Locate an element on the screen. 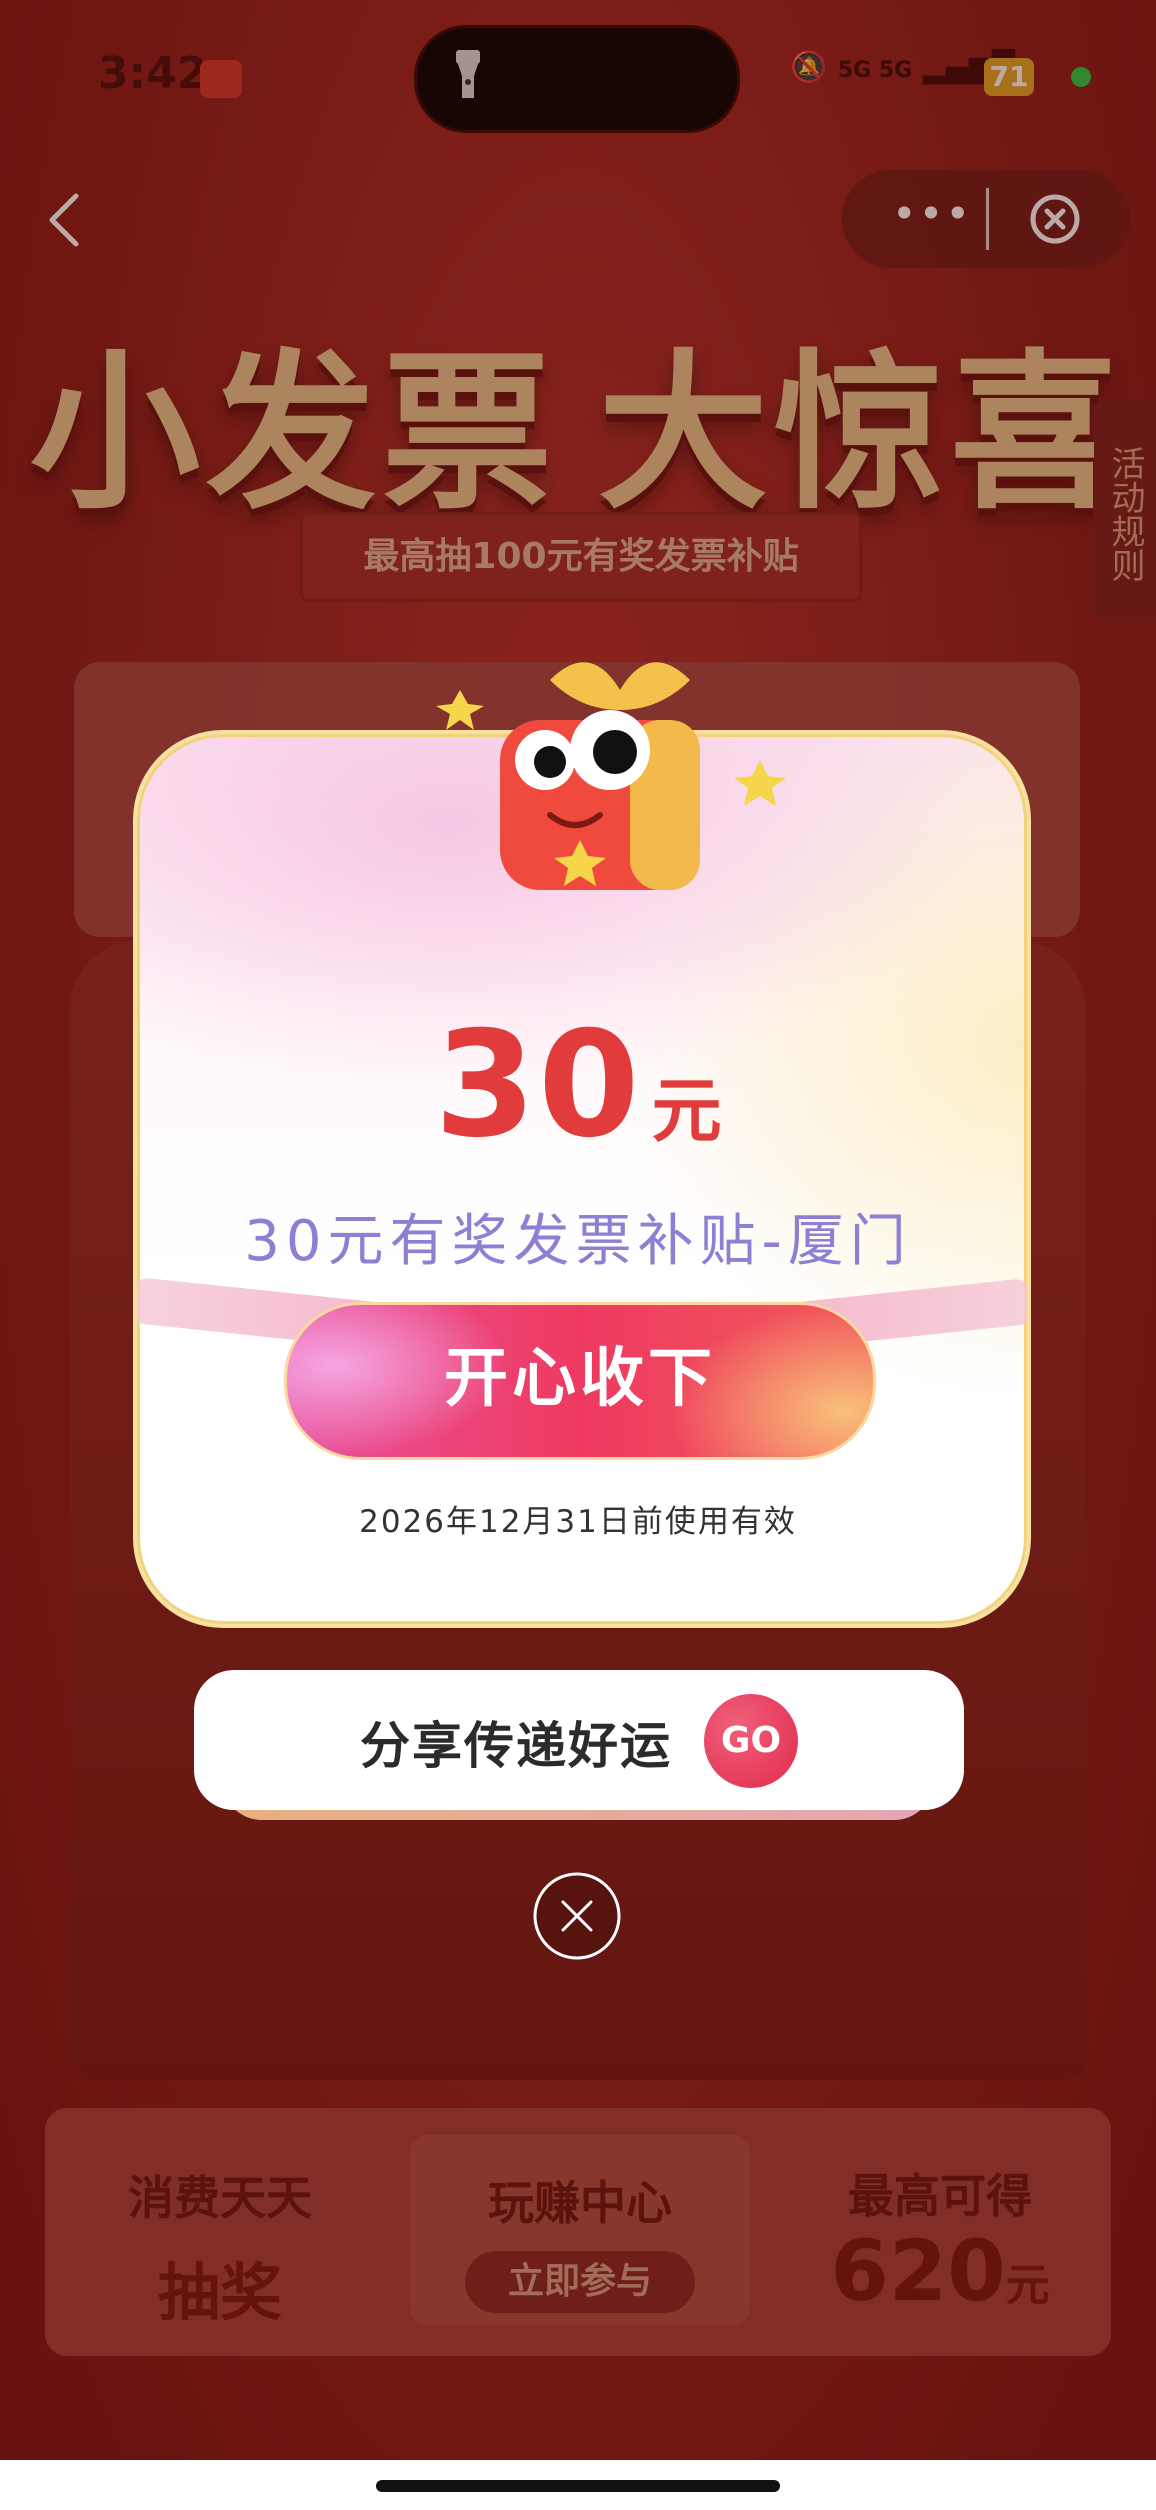  prize-amount: 30 元 is located at coordinates (578, 1085).